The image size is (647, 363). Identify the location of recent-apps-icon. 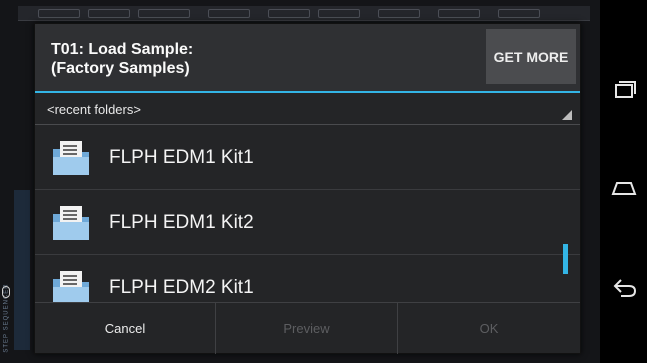
(624, 90).